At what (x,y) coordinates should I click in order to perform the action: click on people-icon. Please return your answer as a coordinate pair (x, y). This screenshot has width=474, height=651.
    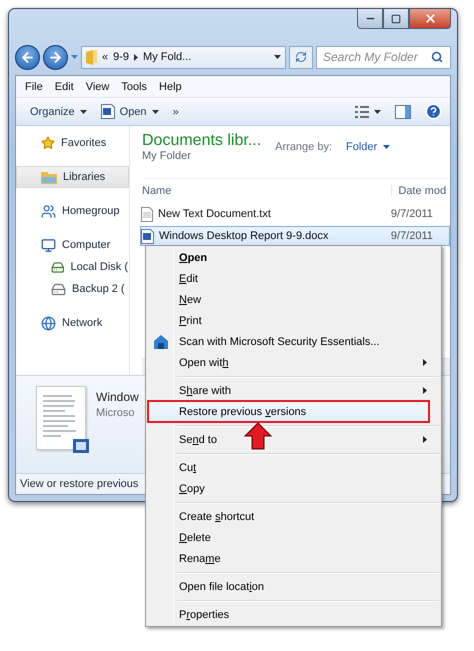
    Looking at the image, I should click on (48, 211).